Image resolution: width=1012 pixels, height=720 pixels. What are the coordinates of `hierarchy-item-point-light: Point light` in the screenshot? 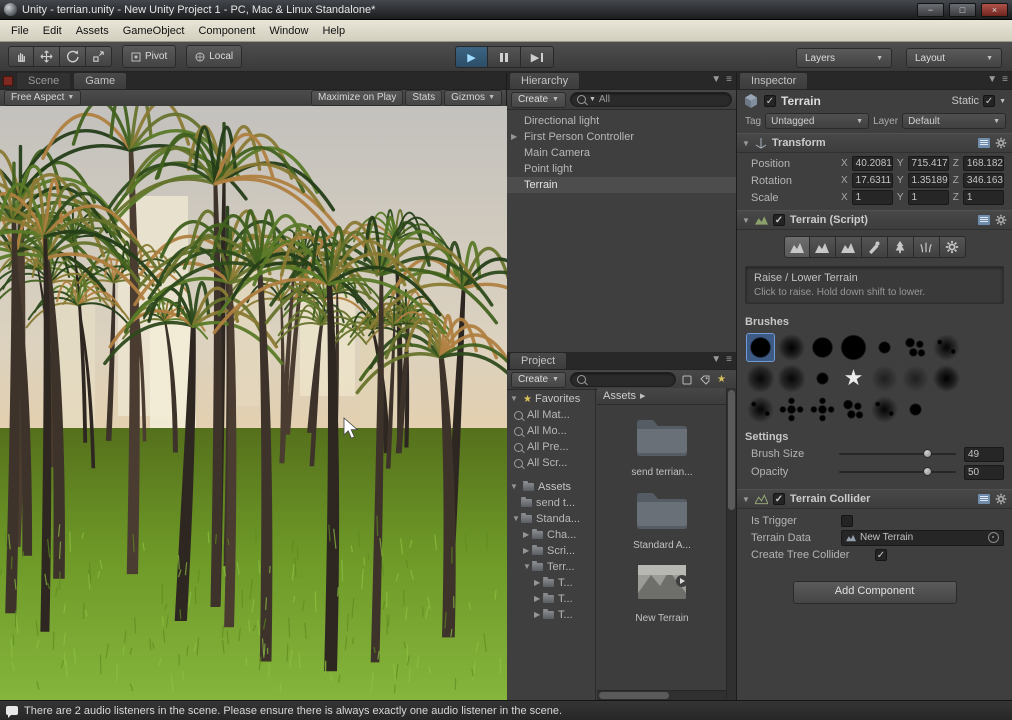 It's located at (621, 169).